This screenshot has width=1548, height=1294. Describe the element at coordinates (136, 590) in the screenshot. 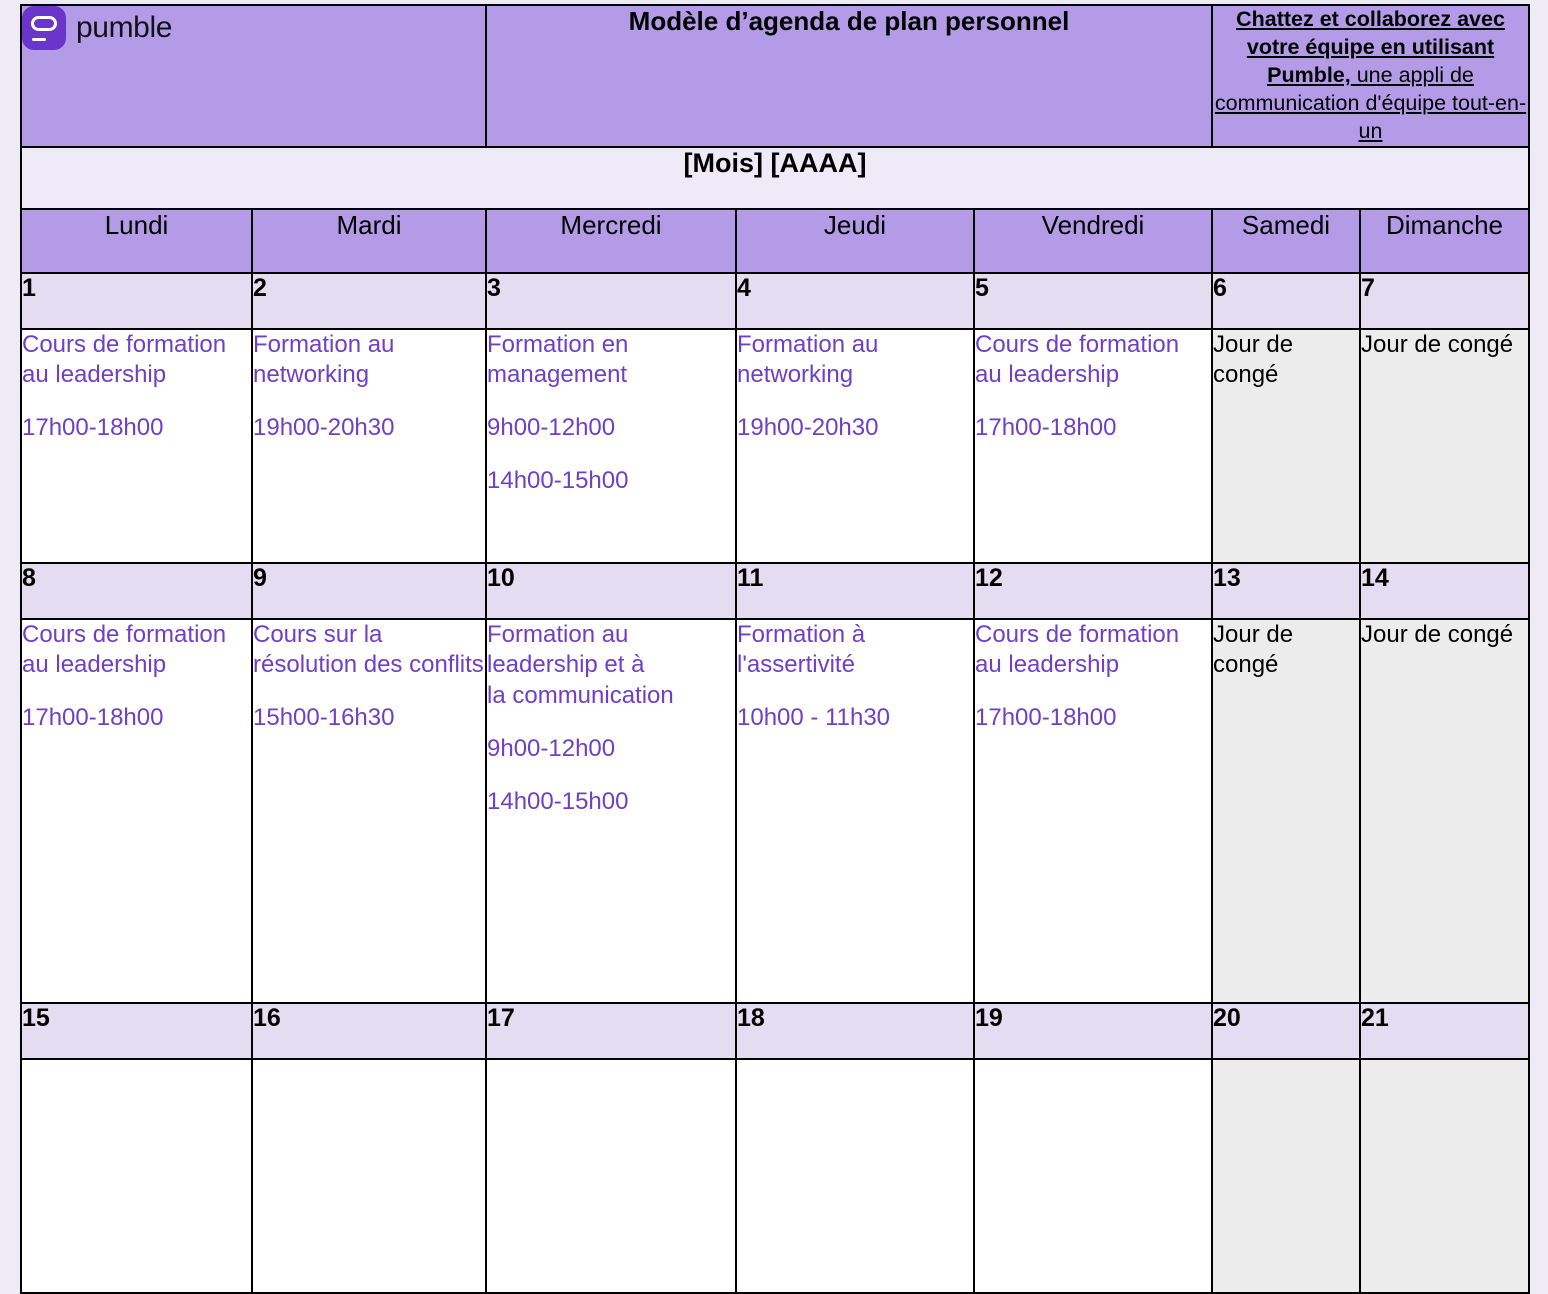

I see `date-cell: 8` at that location.